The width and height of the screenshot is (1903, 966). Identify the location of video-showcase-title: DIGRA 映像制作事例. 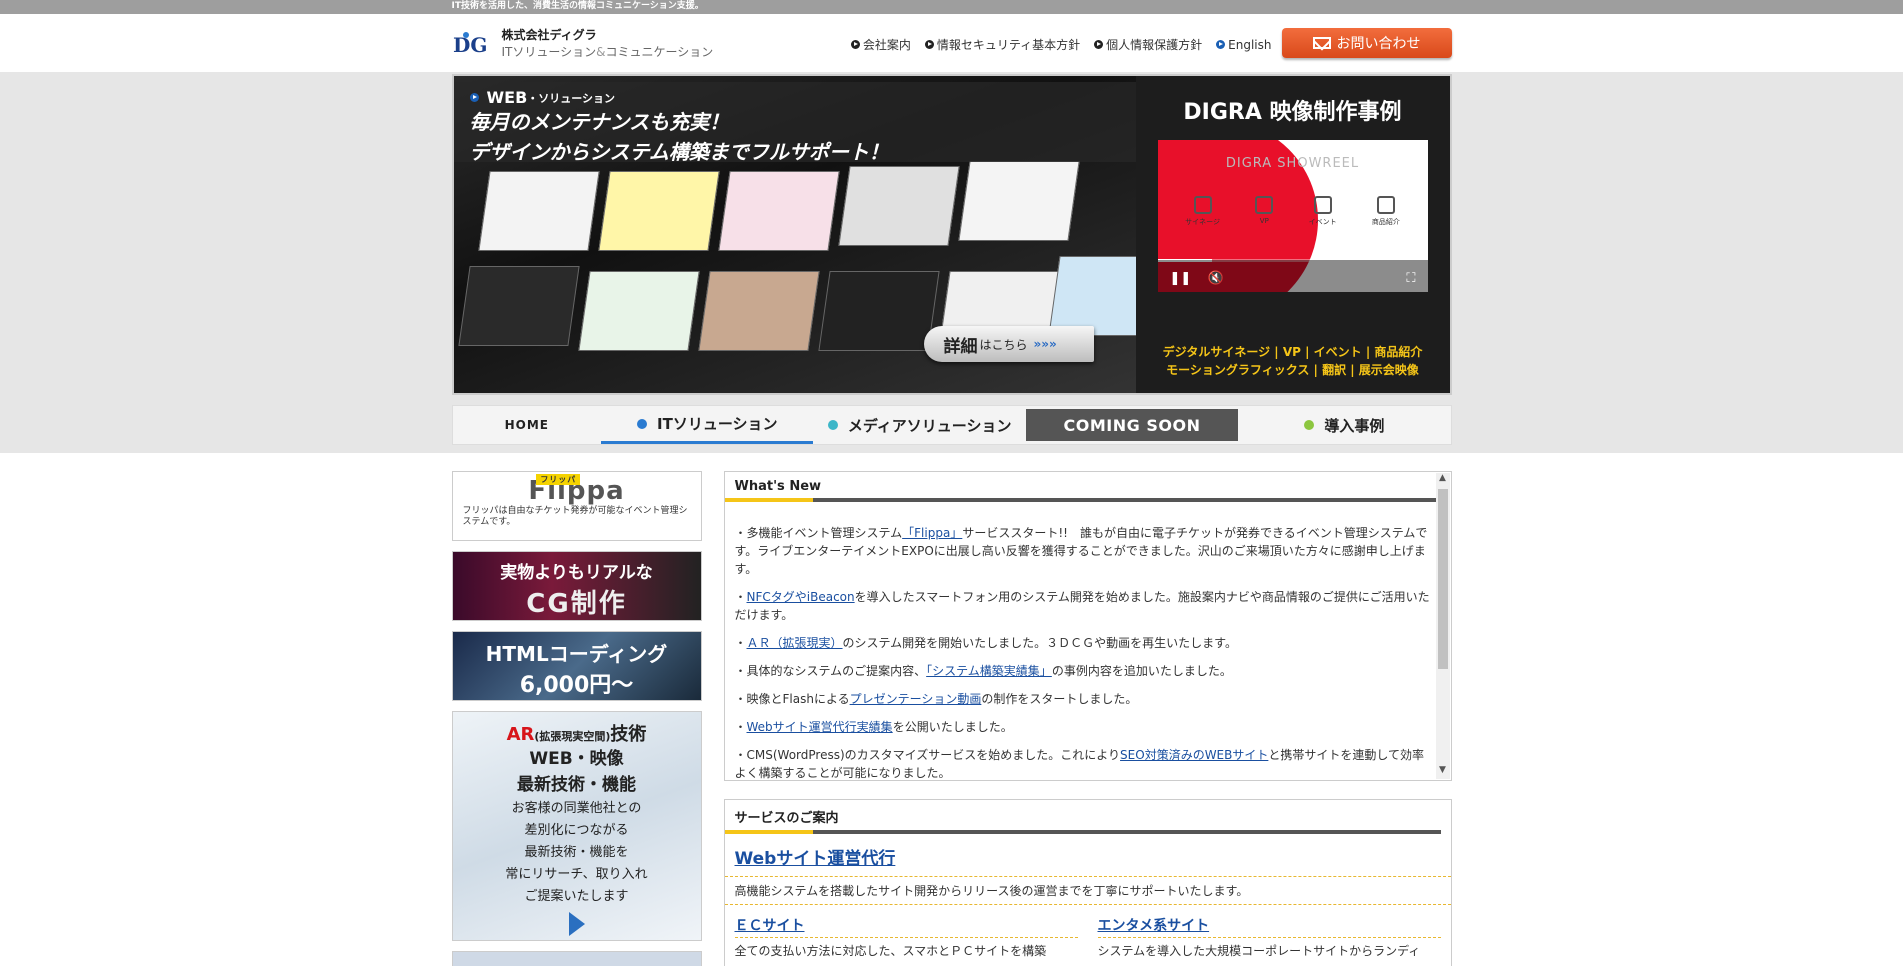
(1292, 112).